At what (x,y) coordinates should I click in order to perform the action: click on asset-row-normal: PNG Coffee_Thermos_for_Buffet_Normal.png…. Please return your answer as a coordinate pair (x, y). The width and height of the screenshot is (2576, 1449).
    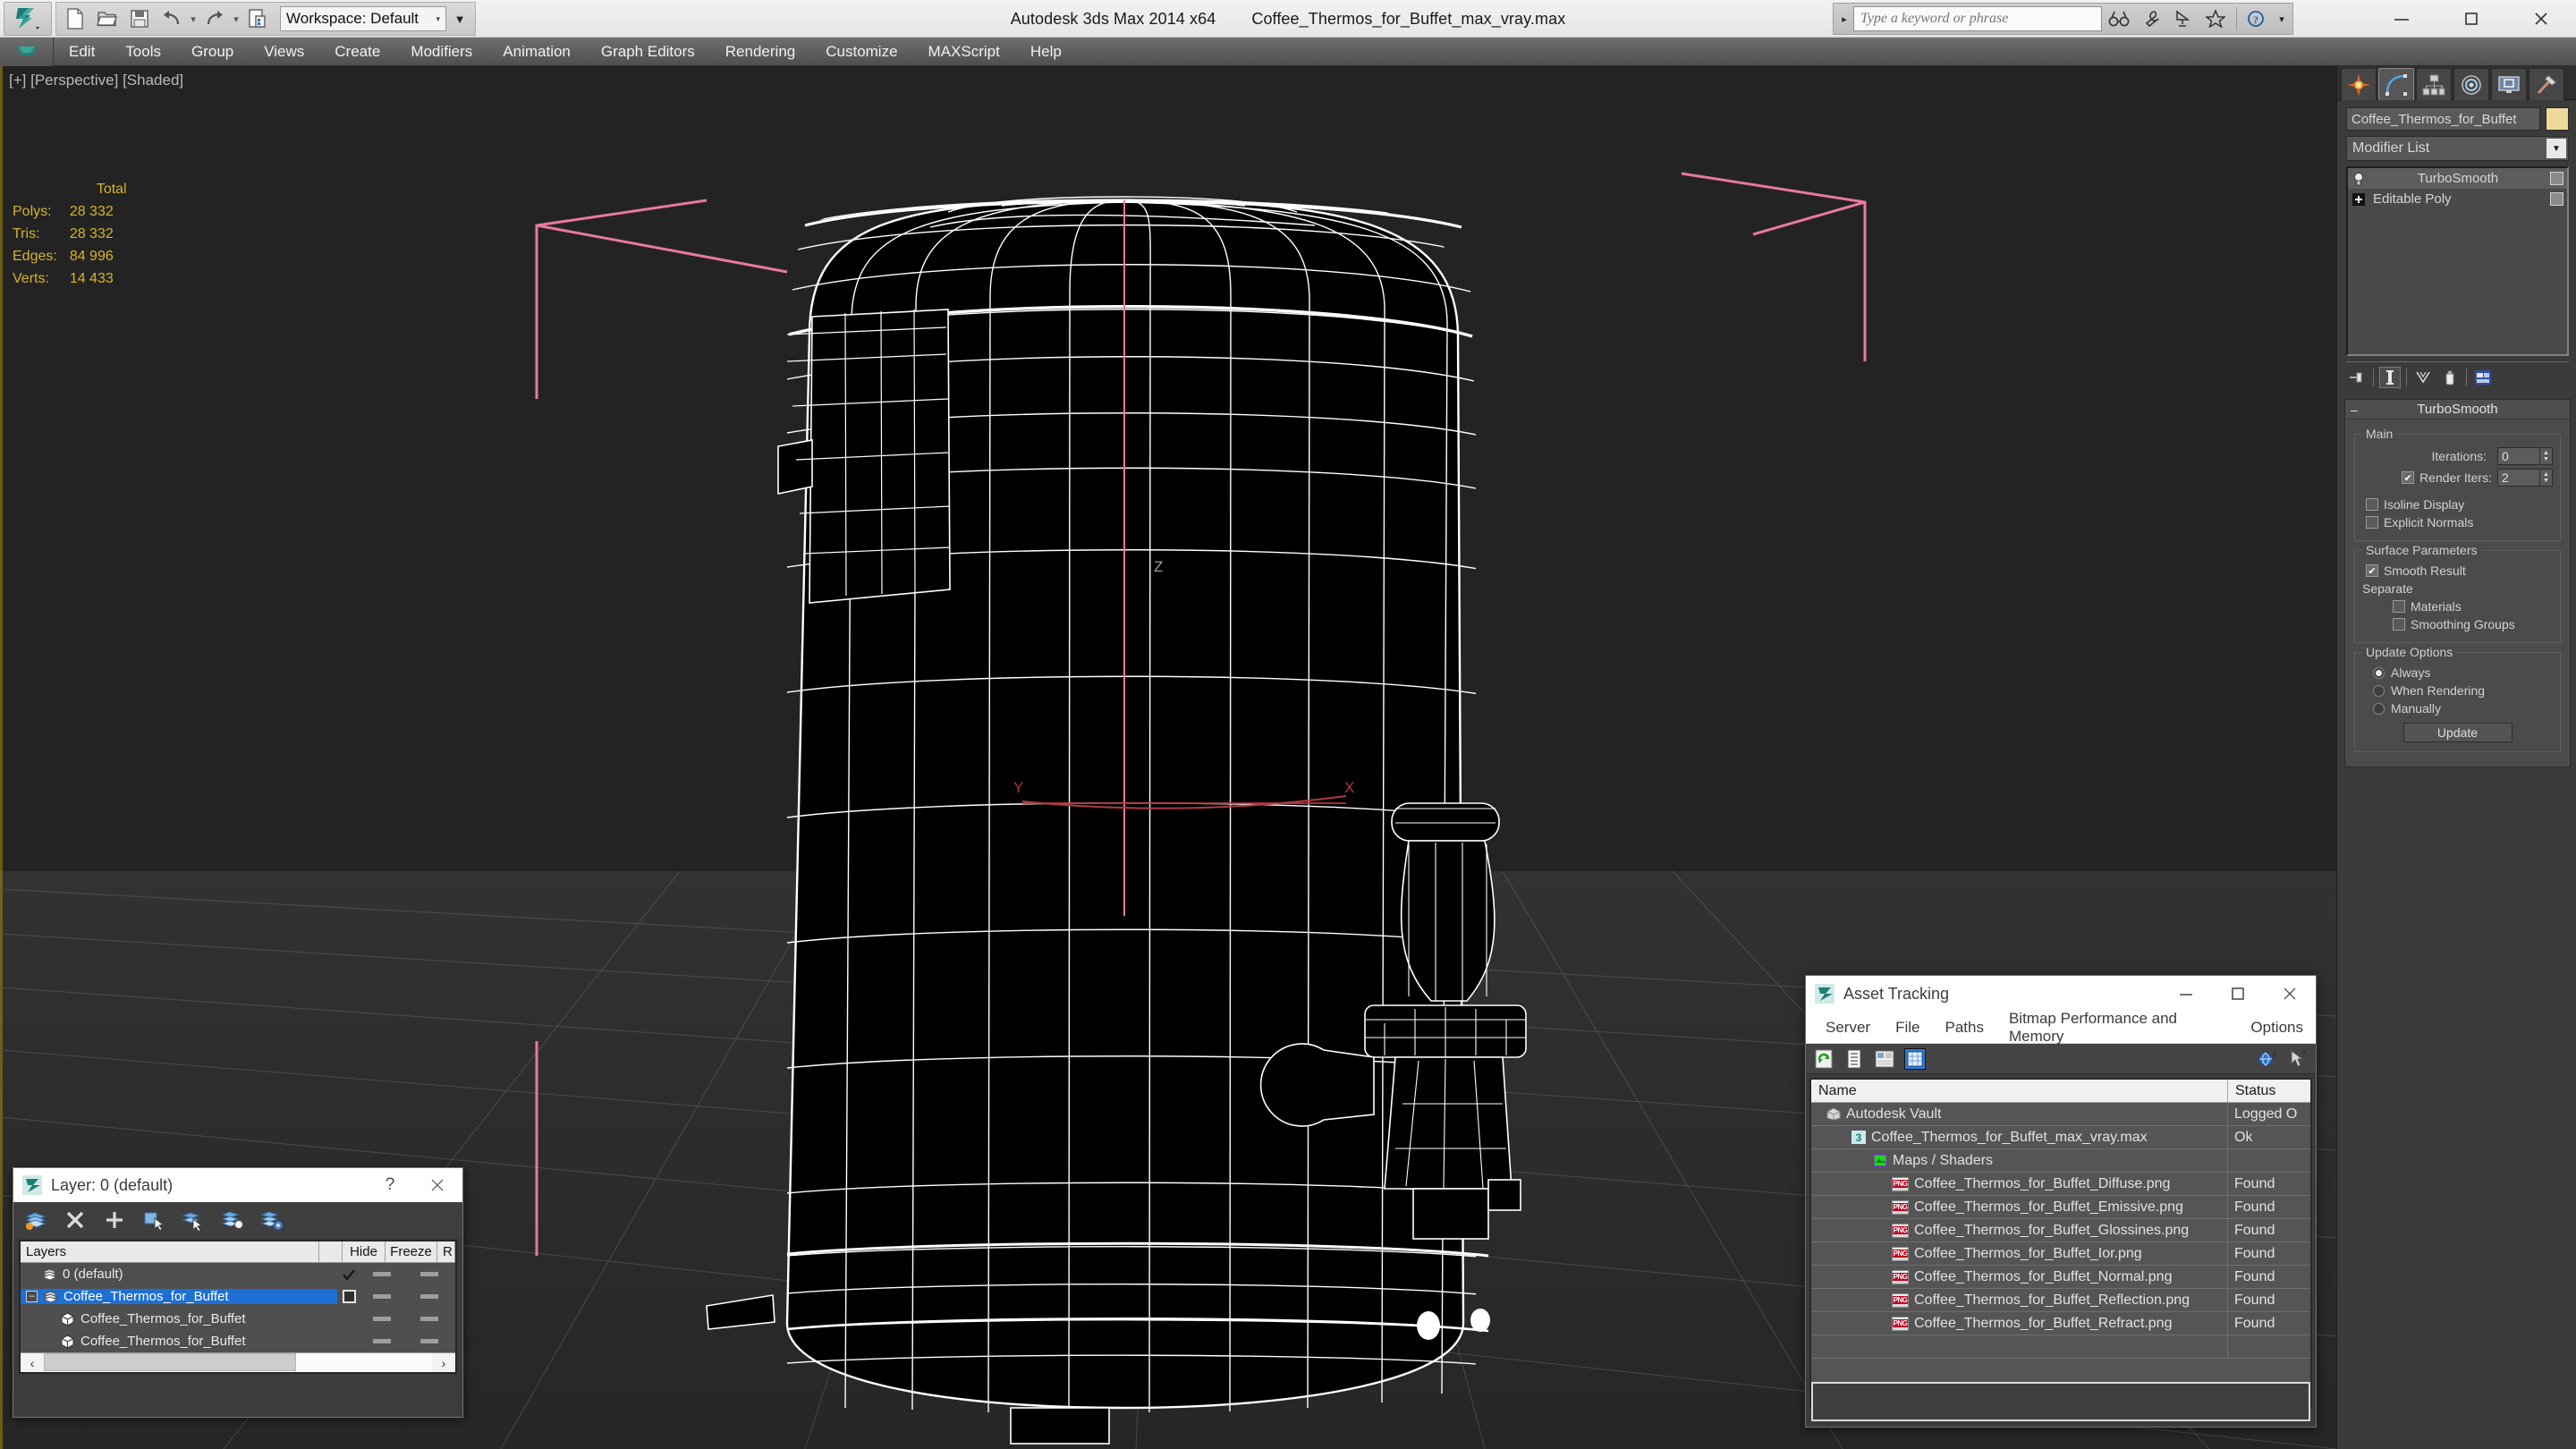
    Looking at the image, I should click on (2060, 1277).